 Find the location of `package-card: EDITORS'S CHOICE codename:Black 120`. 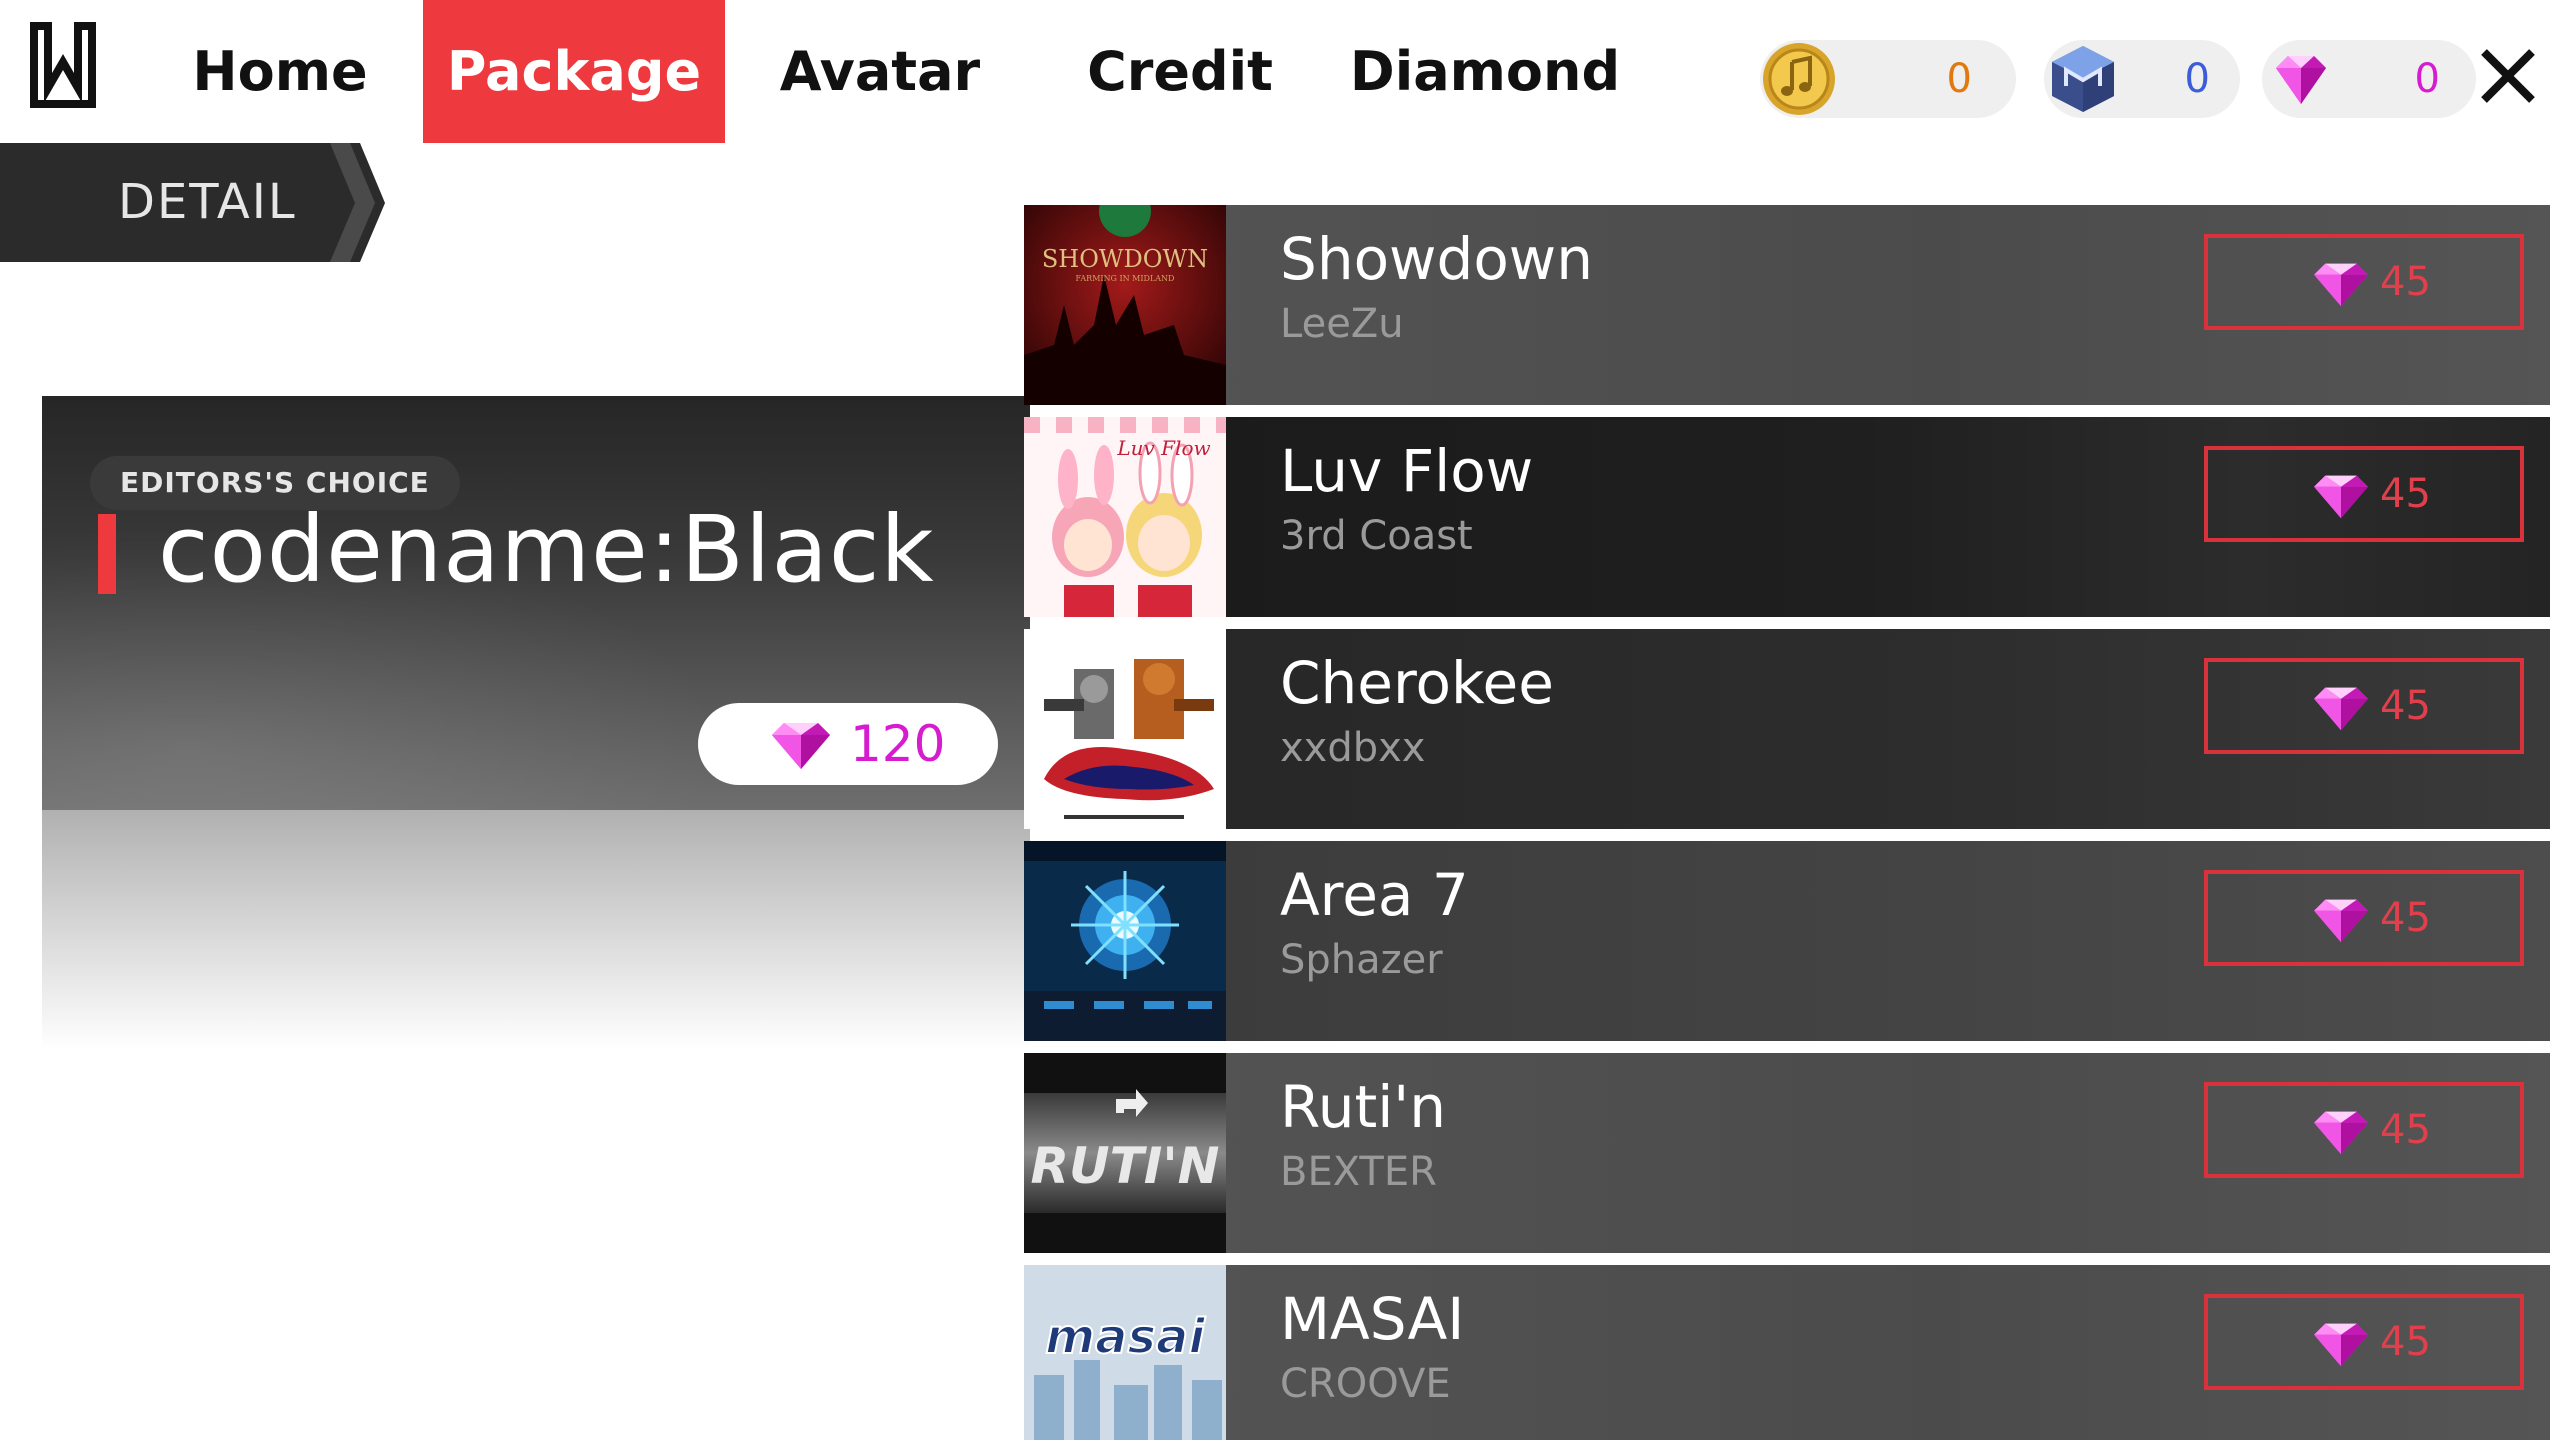

package-card: EDITORS'S CHOICE codename:Black 120 is located at coordinates (536, 603).